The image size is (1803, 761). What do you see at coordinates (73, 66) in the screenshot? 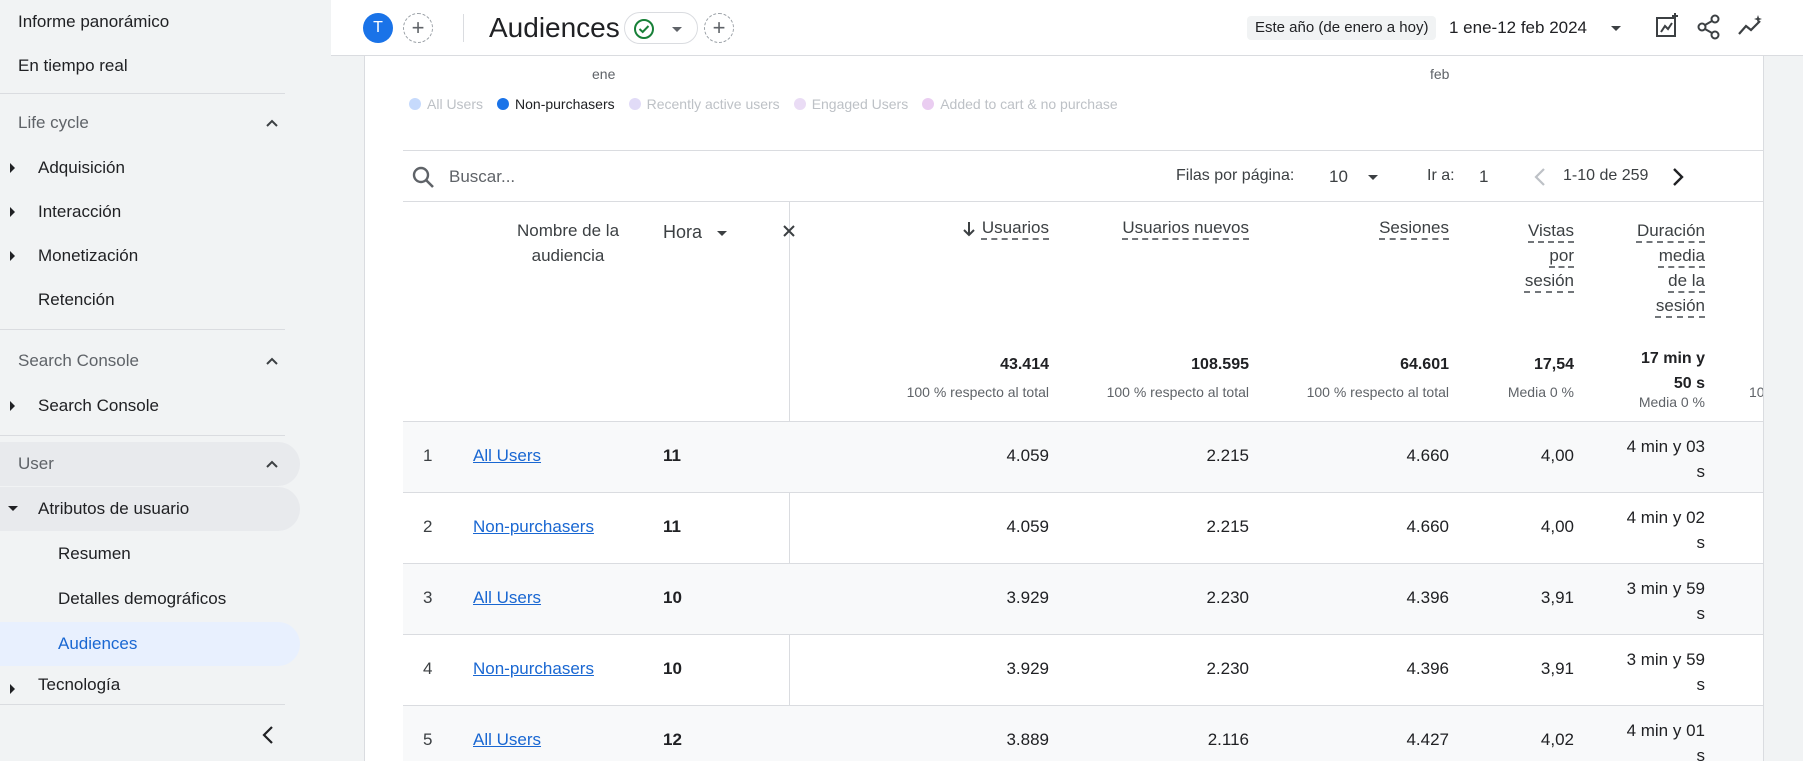
I see `sidebar-item-tiempo-real: En tiempo real` at bounding box center [73, 66].